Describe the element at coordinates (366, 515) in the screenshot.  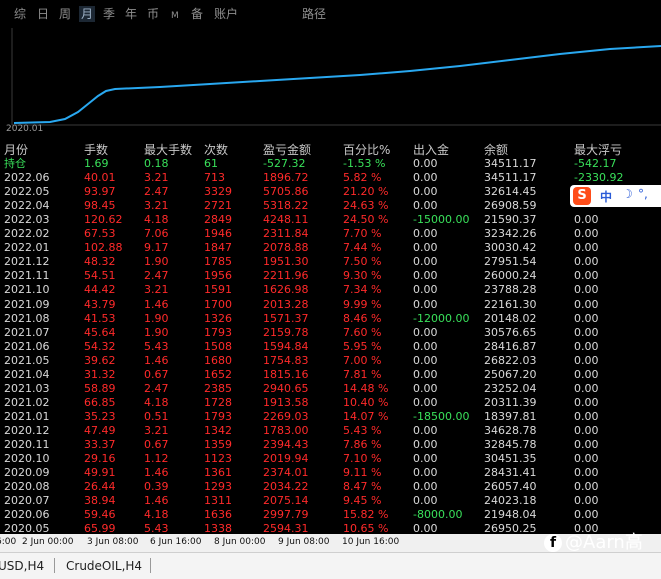
I see `cell-pct: 15.82 %` at that location.